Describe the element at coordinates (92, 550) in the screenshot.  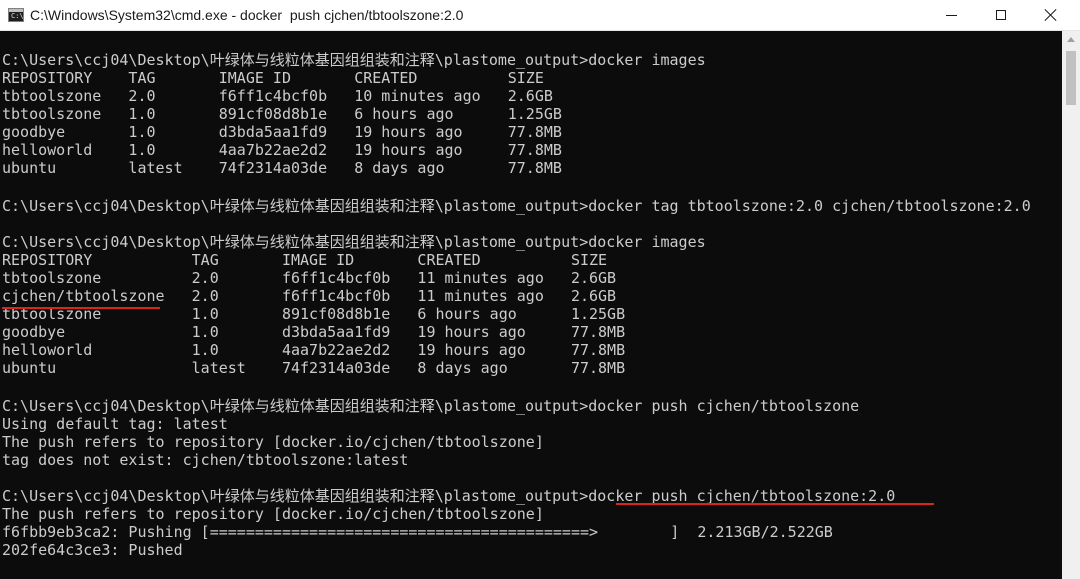
I see `console-line: 202fe64c3ce3: Pushed` at that location.